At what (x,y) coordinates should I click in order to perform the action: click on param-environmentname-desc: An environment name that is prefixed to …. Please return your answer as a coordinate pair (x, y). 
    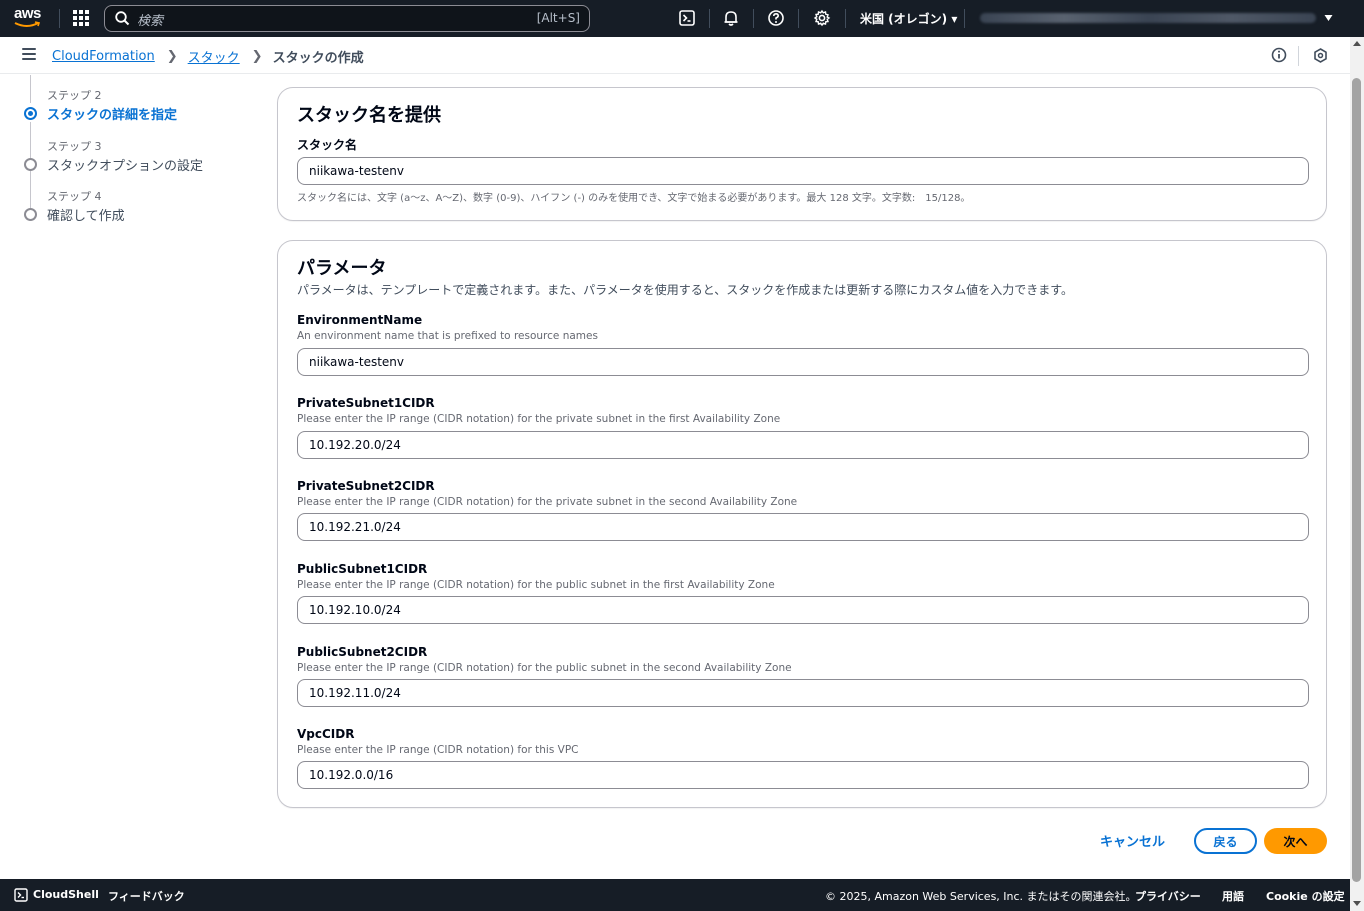
    Looking at the image, I should click on (447, 336).